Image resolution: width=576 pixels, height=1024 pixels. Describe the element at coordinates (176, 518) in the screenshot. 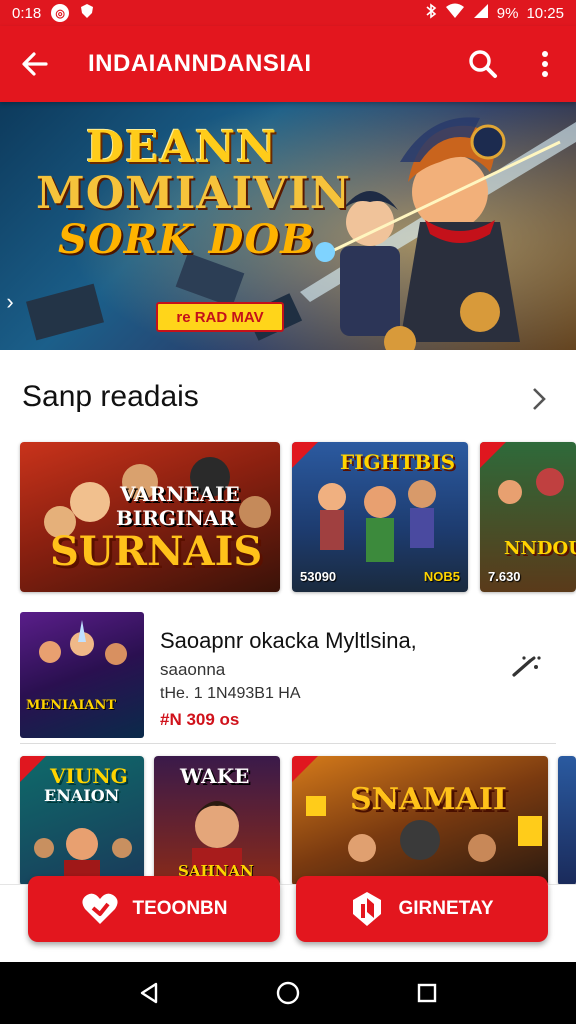

I see `game-card-title-mid: BIRGINAR` at that location.